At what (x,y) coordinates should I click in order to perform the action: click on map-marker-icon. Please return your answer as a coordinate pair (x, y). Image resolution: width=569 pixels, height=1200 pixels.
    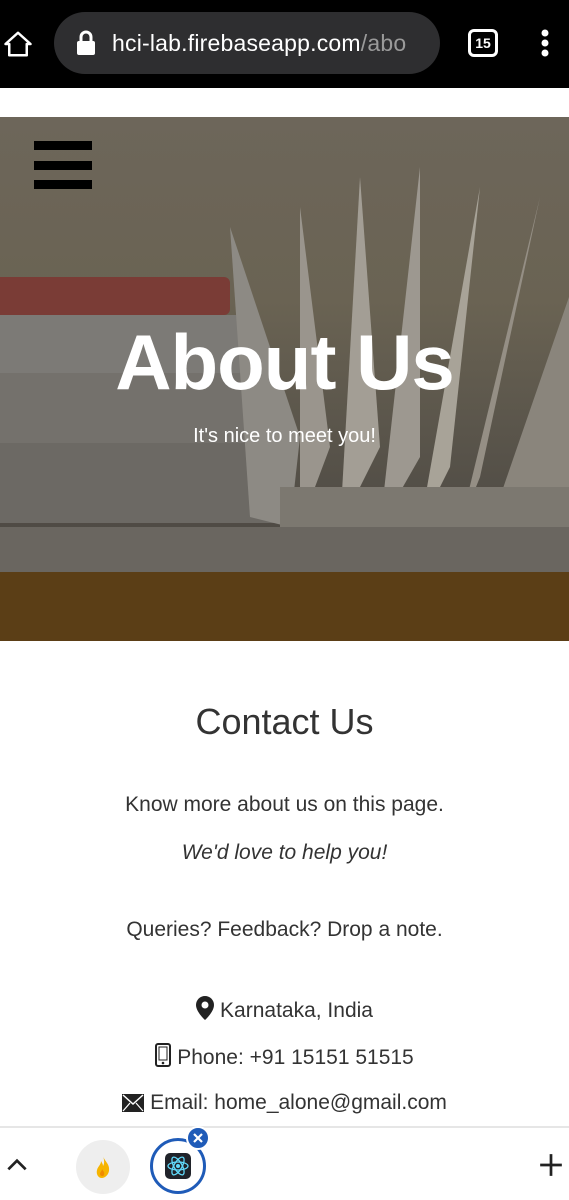
    Looking at the image, I should click on (205, 1008).